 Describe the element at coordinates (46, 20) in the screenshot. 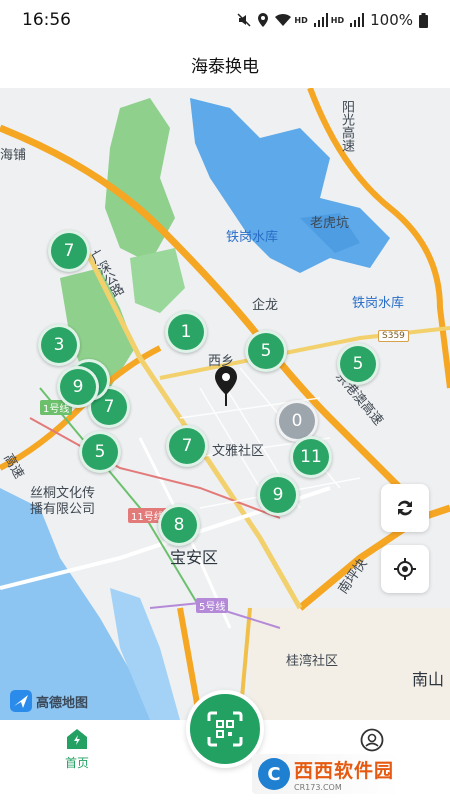

I see `status-time: 16:56` at that location.